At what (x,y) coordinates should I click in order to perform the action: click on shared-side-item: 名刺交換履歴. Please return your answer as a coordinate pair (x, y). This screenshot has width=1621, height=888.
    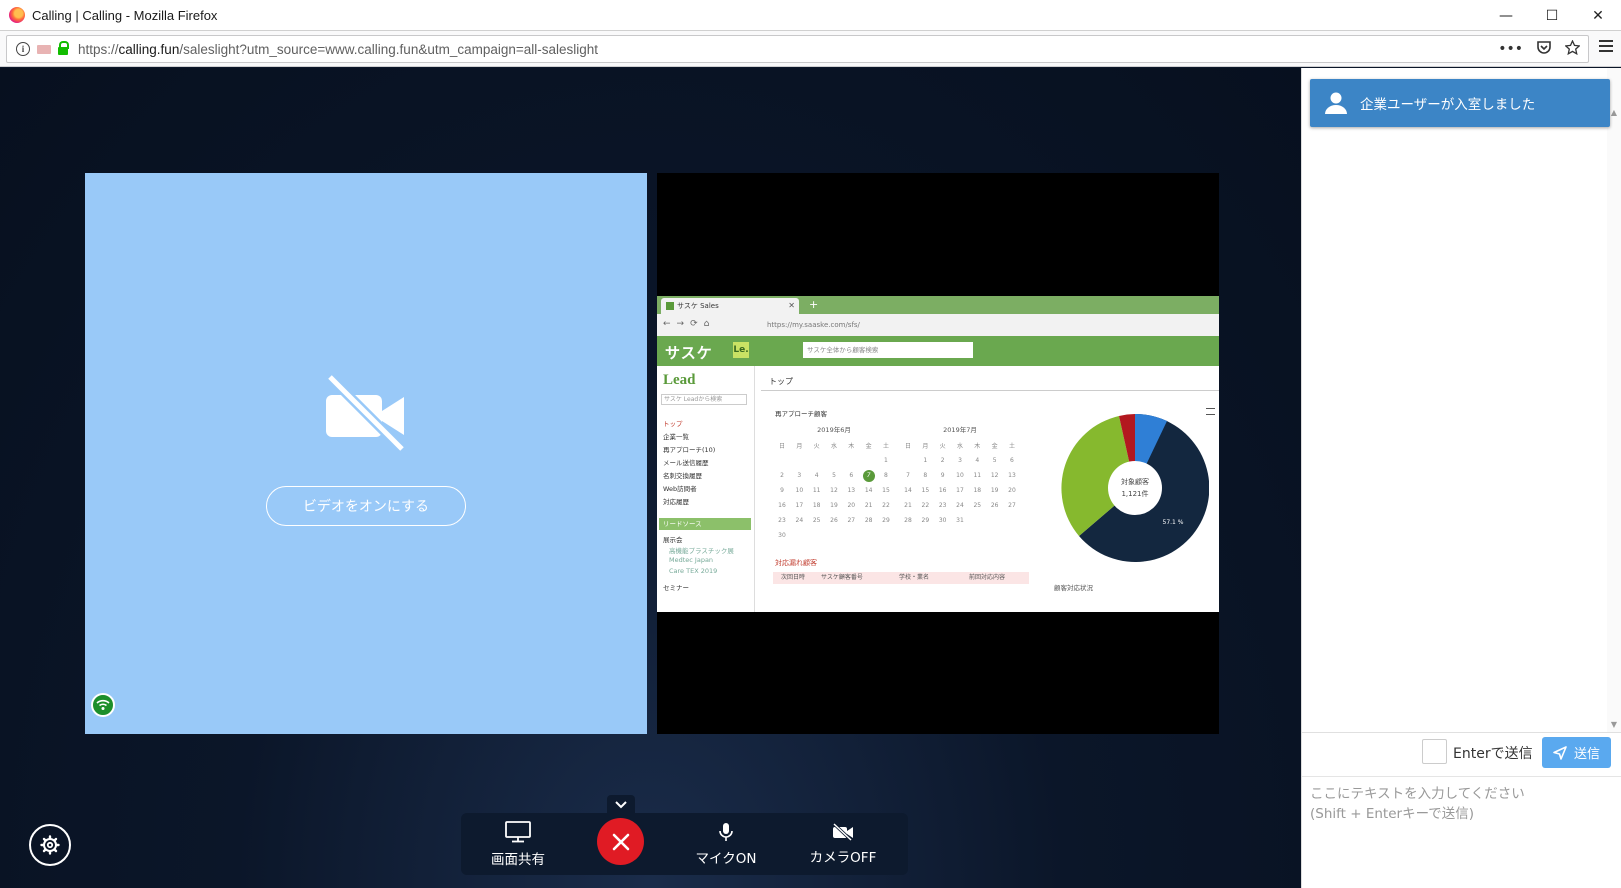
    Looking at the image, I should click on (682, 476).